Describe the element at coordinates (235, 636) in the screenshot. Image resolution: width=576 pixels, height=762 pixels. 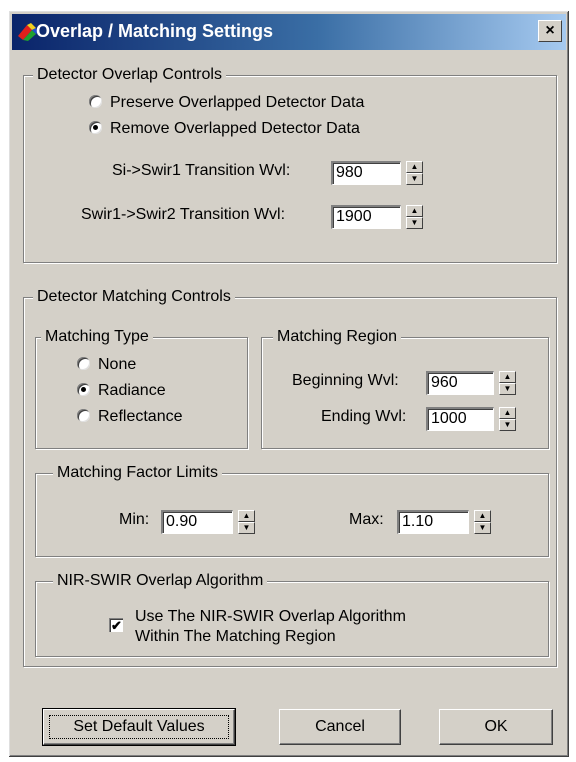
I see `nir-swir-label-line2: Within The Matching Region` at that location.